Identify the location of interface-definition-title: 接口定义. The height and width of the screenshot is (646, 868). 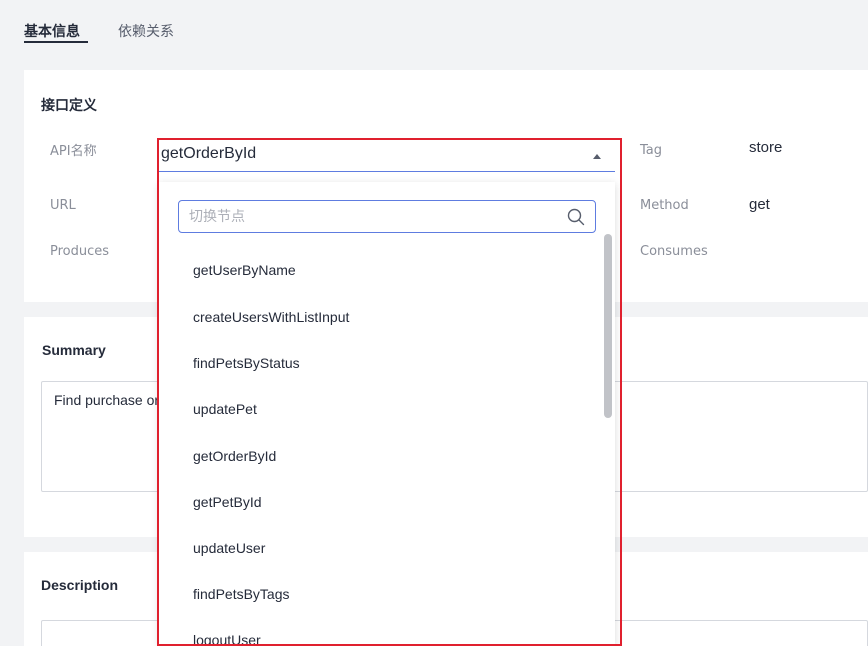
(69, 106).